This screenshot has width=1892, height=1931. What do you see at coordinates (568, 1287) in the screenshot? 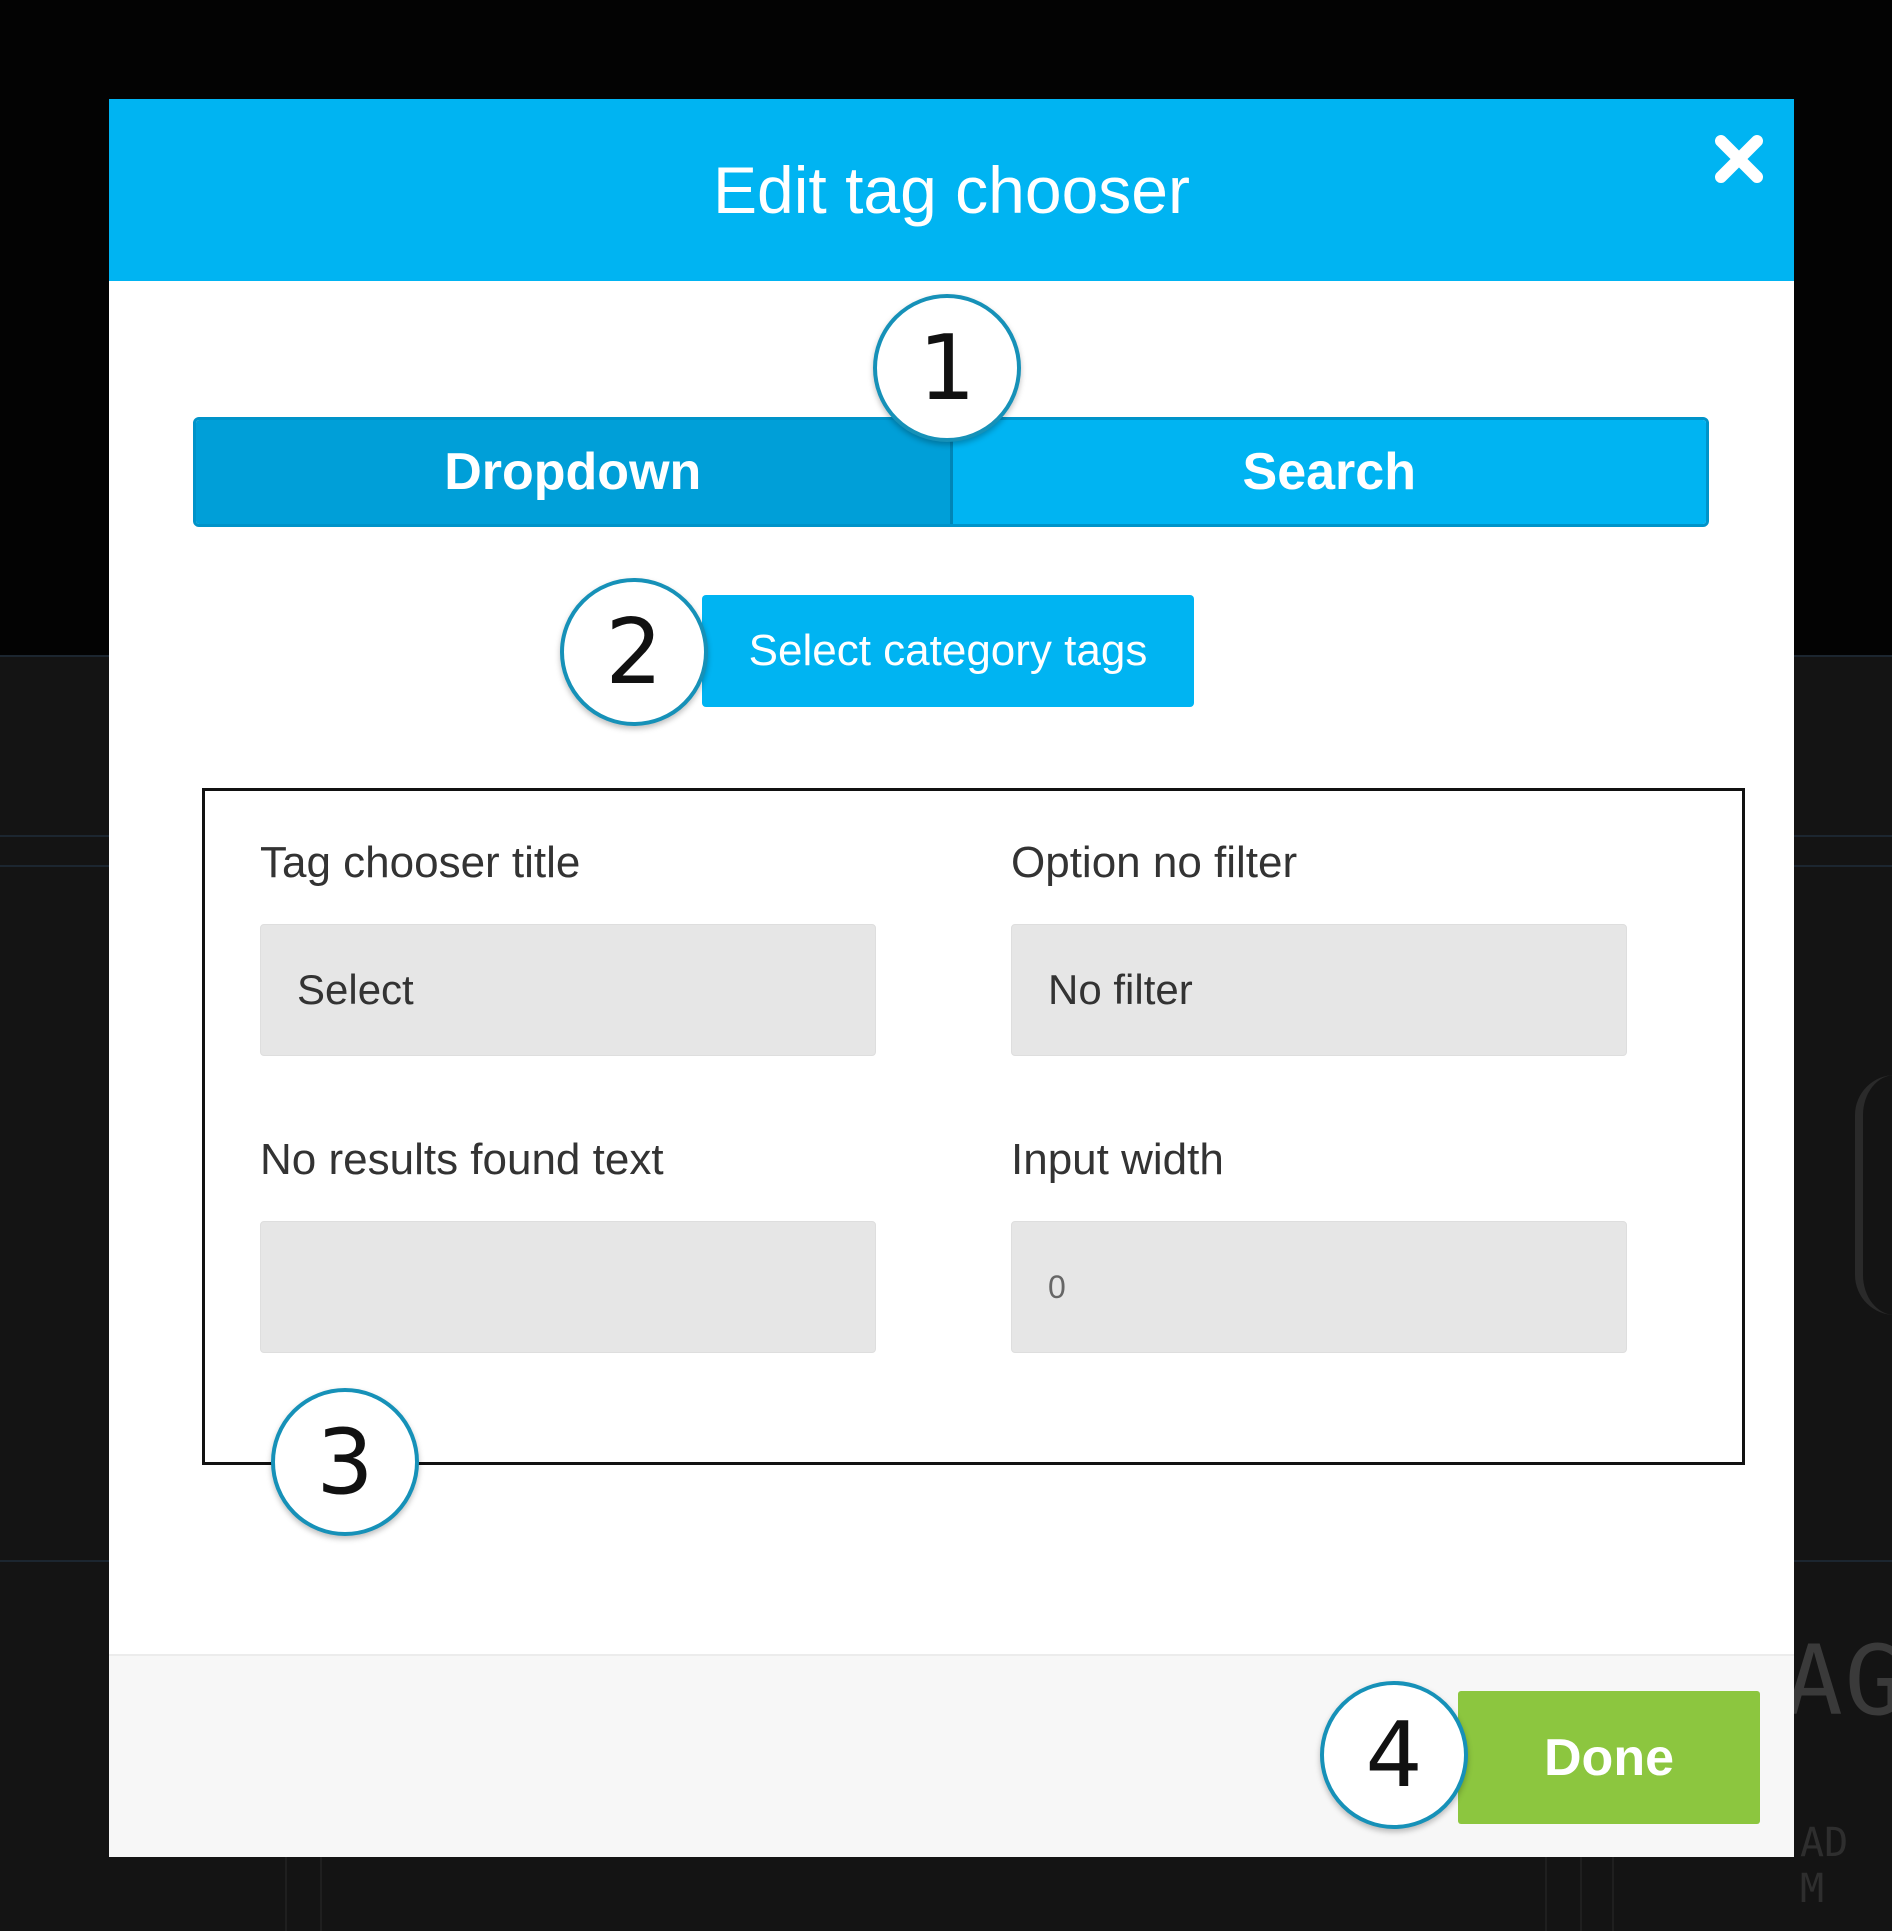
I see `no-results-text-input` at bounding box center [568, 1287].